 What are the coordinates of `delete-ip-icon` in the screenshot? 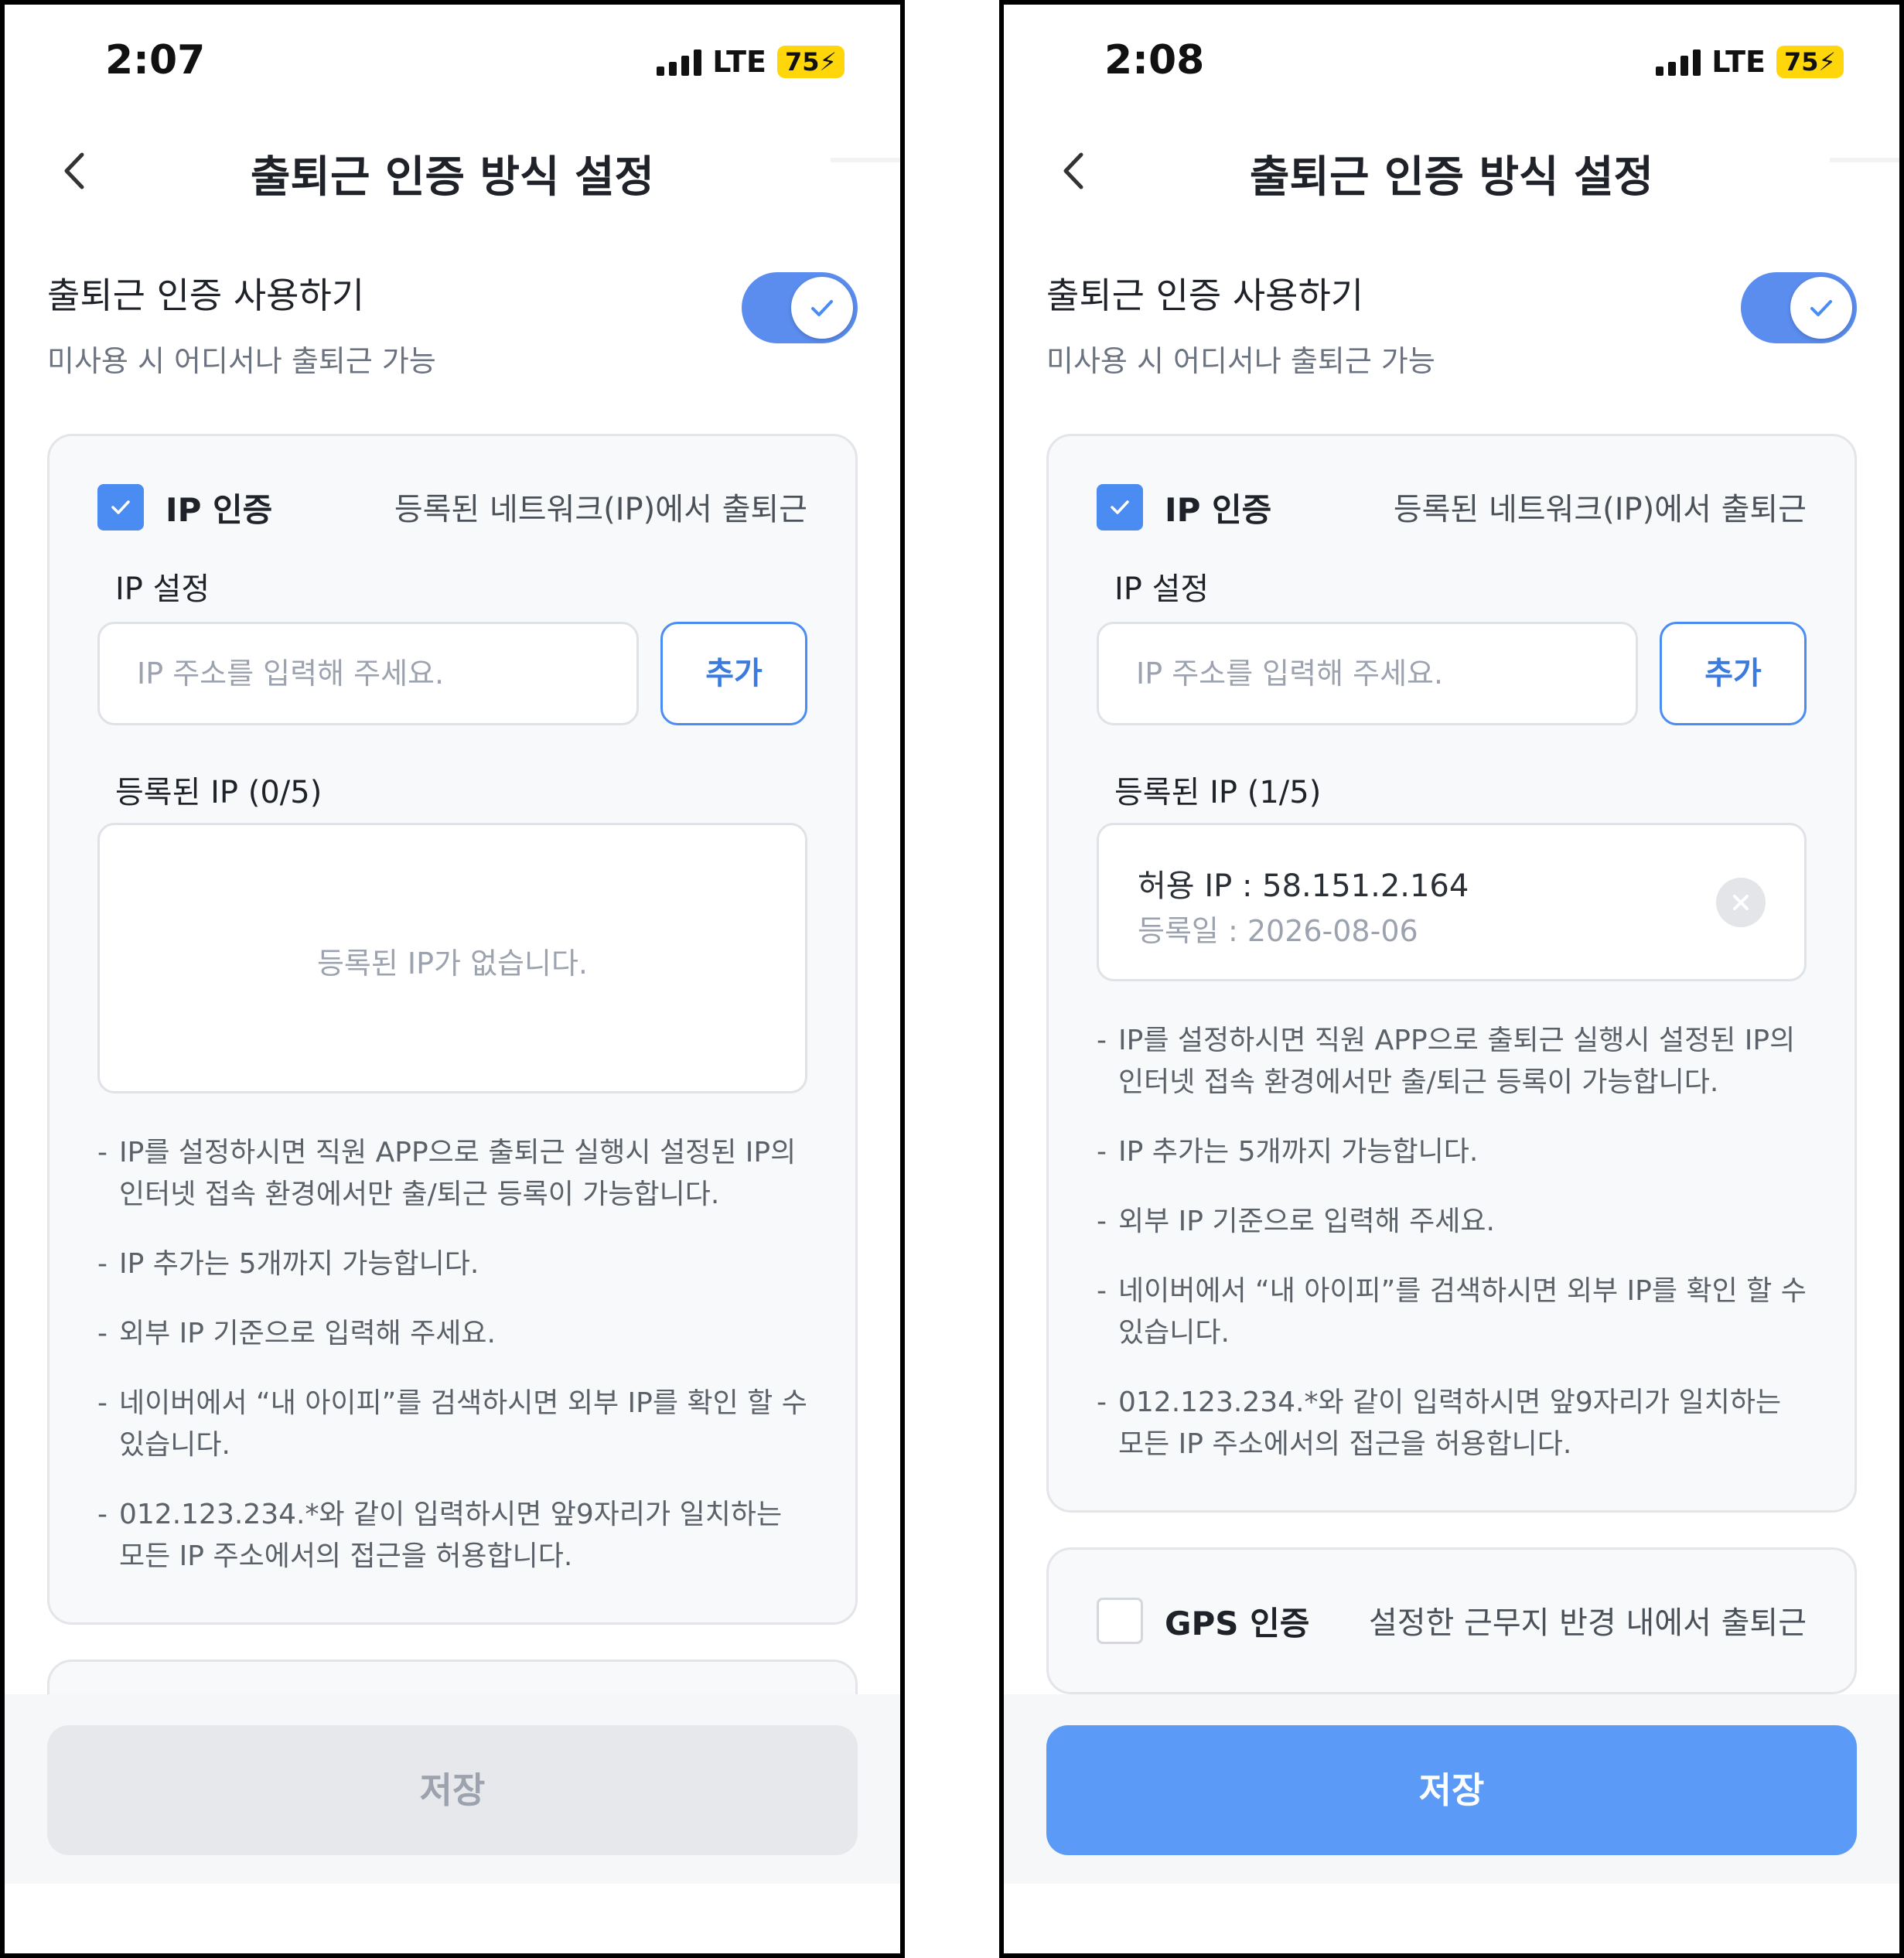 It's located at (1741, 902).